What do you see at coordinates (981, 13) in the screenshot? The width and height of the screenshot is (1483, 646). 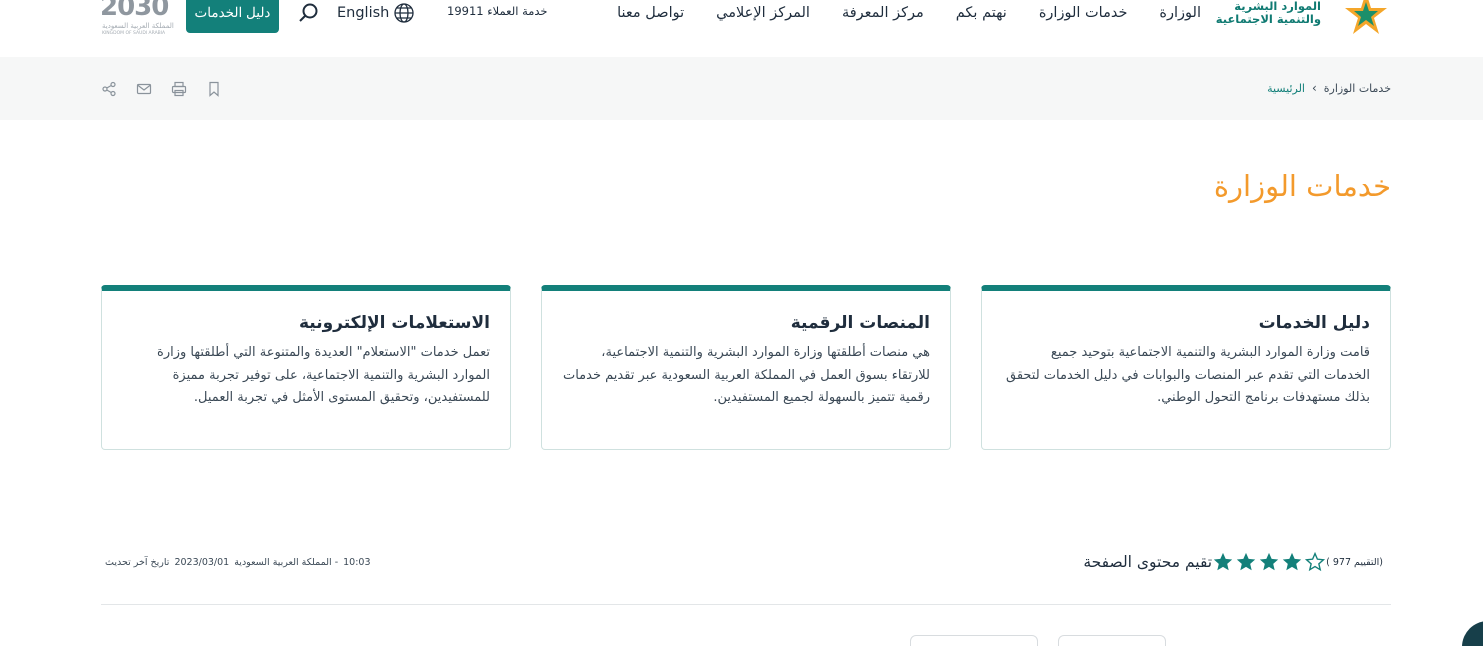 I see `nav-item-we-care: نهتم بكم` at bounding box center [981, 13].